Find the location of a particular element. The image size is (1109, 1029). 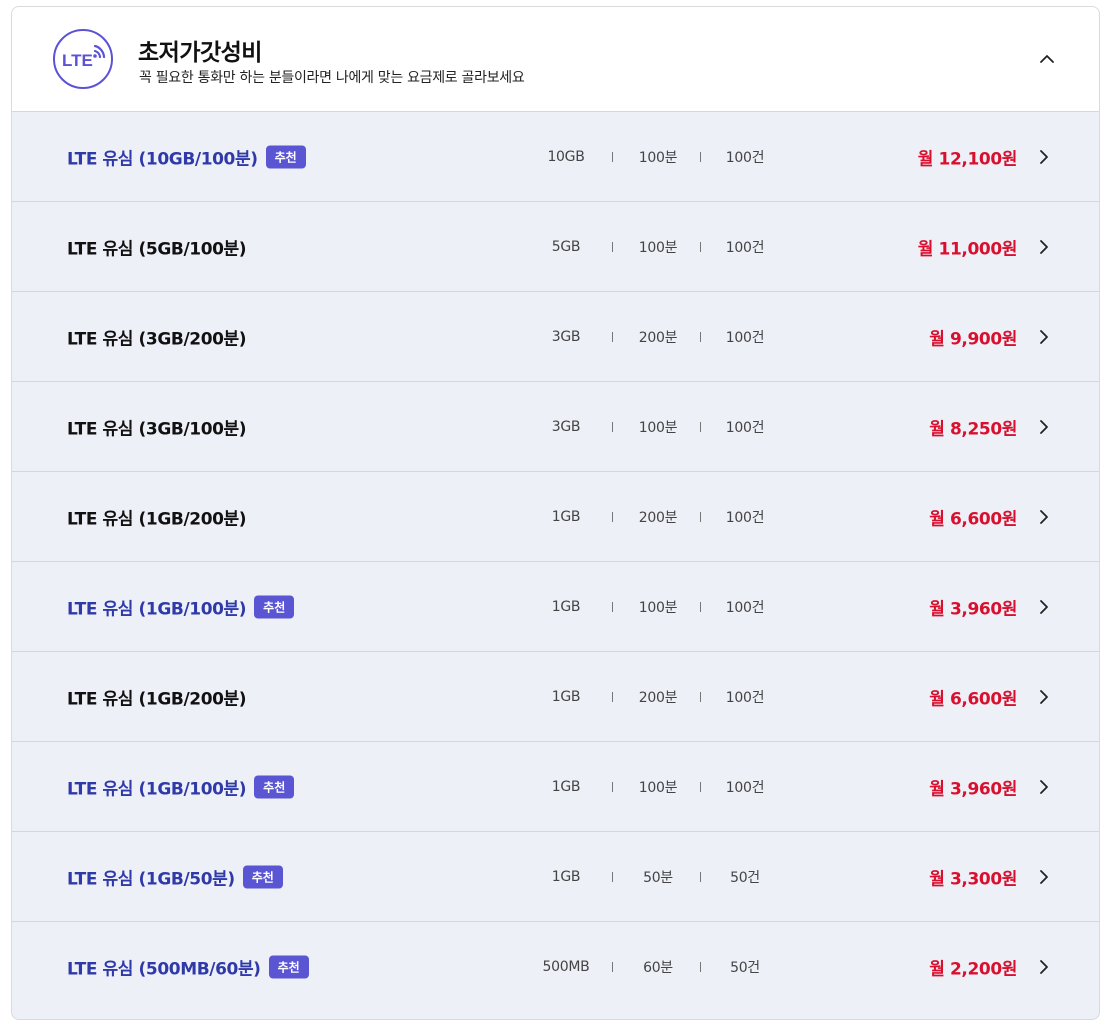

plan-name-text: LTE 유심 (3GB/200분) is located at coordinates (157, 339).